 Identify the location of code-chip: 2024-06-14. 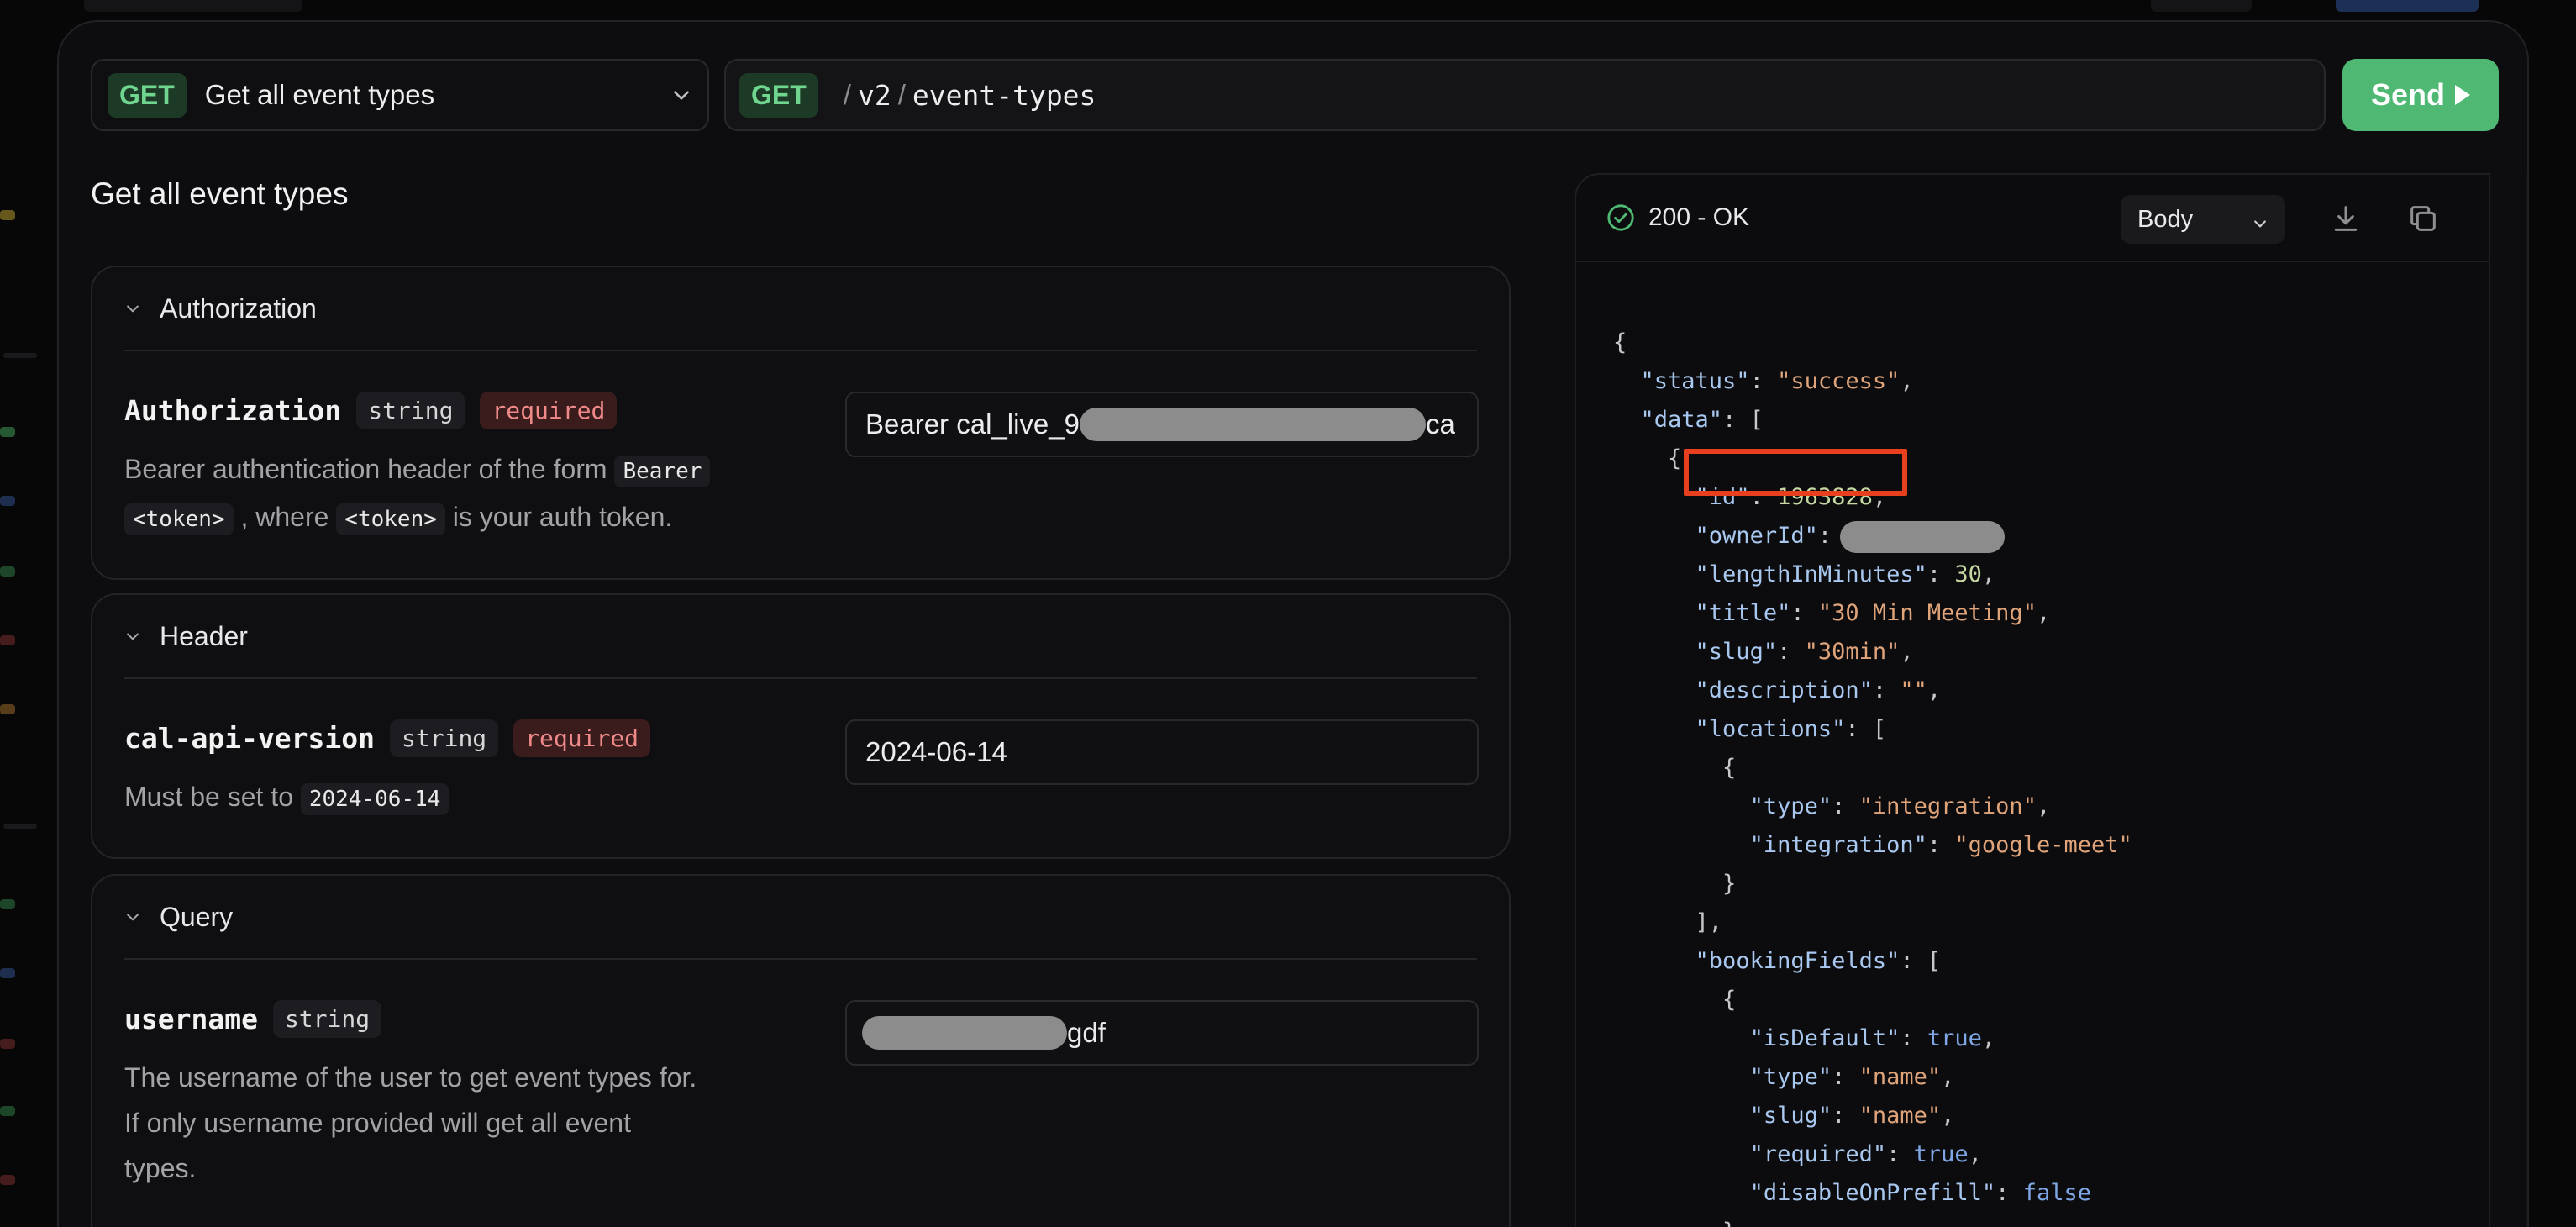
(374, 799).